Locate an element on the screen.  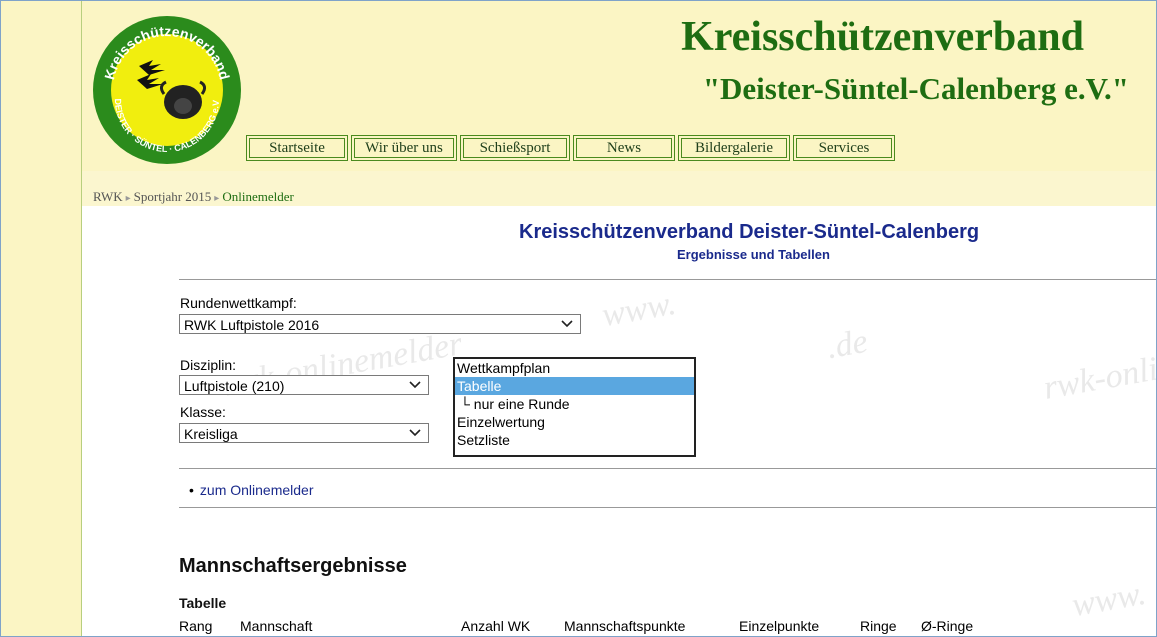
disziplin-value: Luftpistole (210) is located at coordinates (234, 386).